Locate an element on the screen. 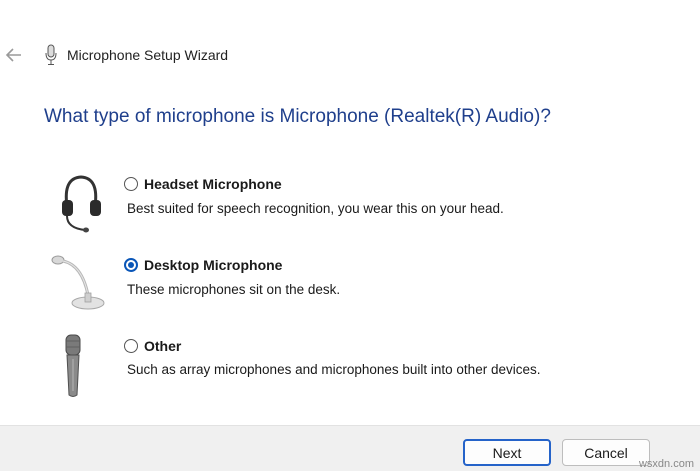 The image size is (700, 471). option-label: Other is located at coordinates (163, 346).